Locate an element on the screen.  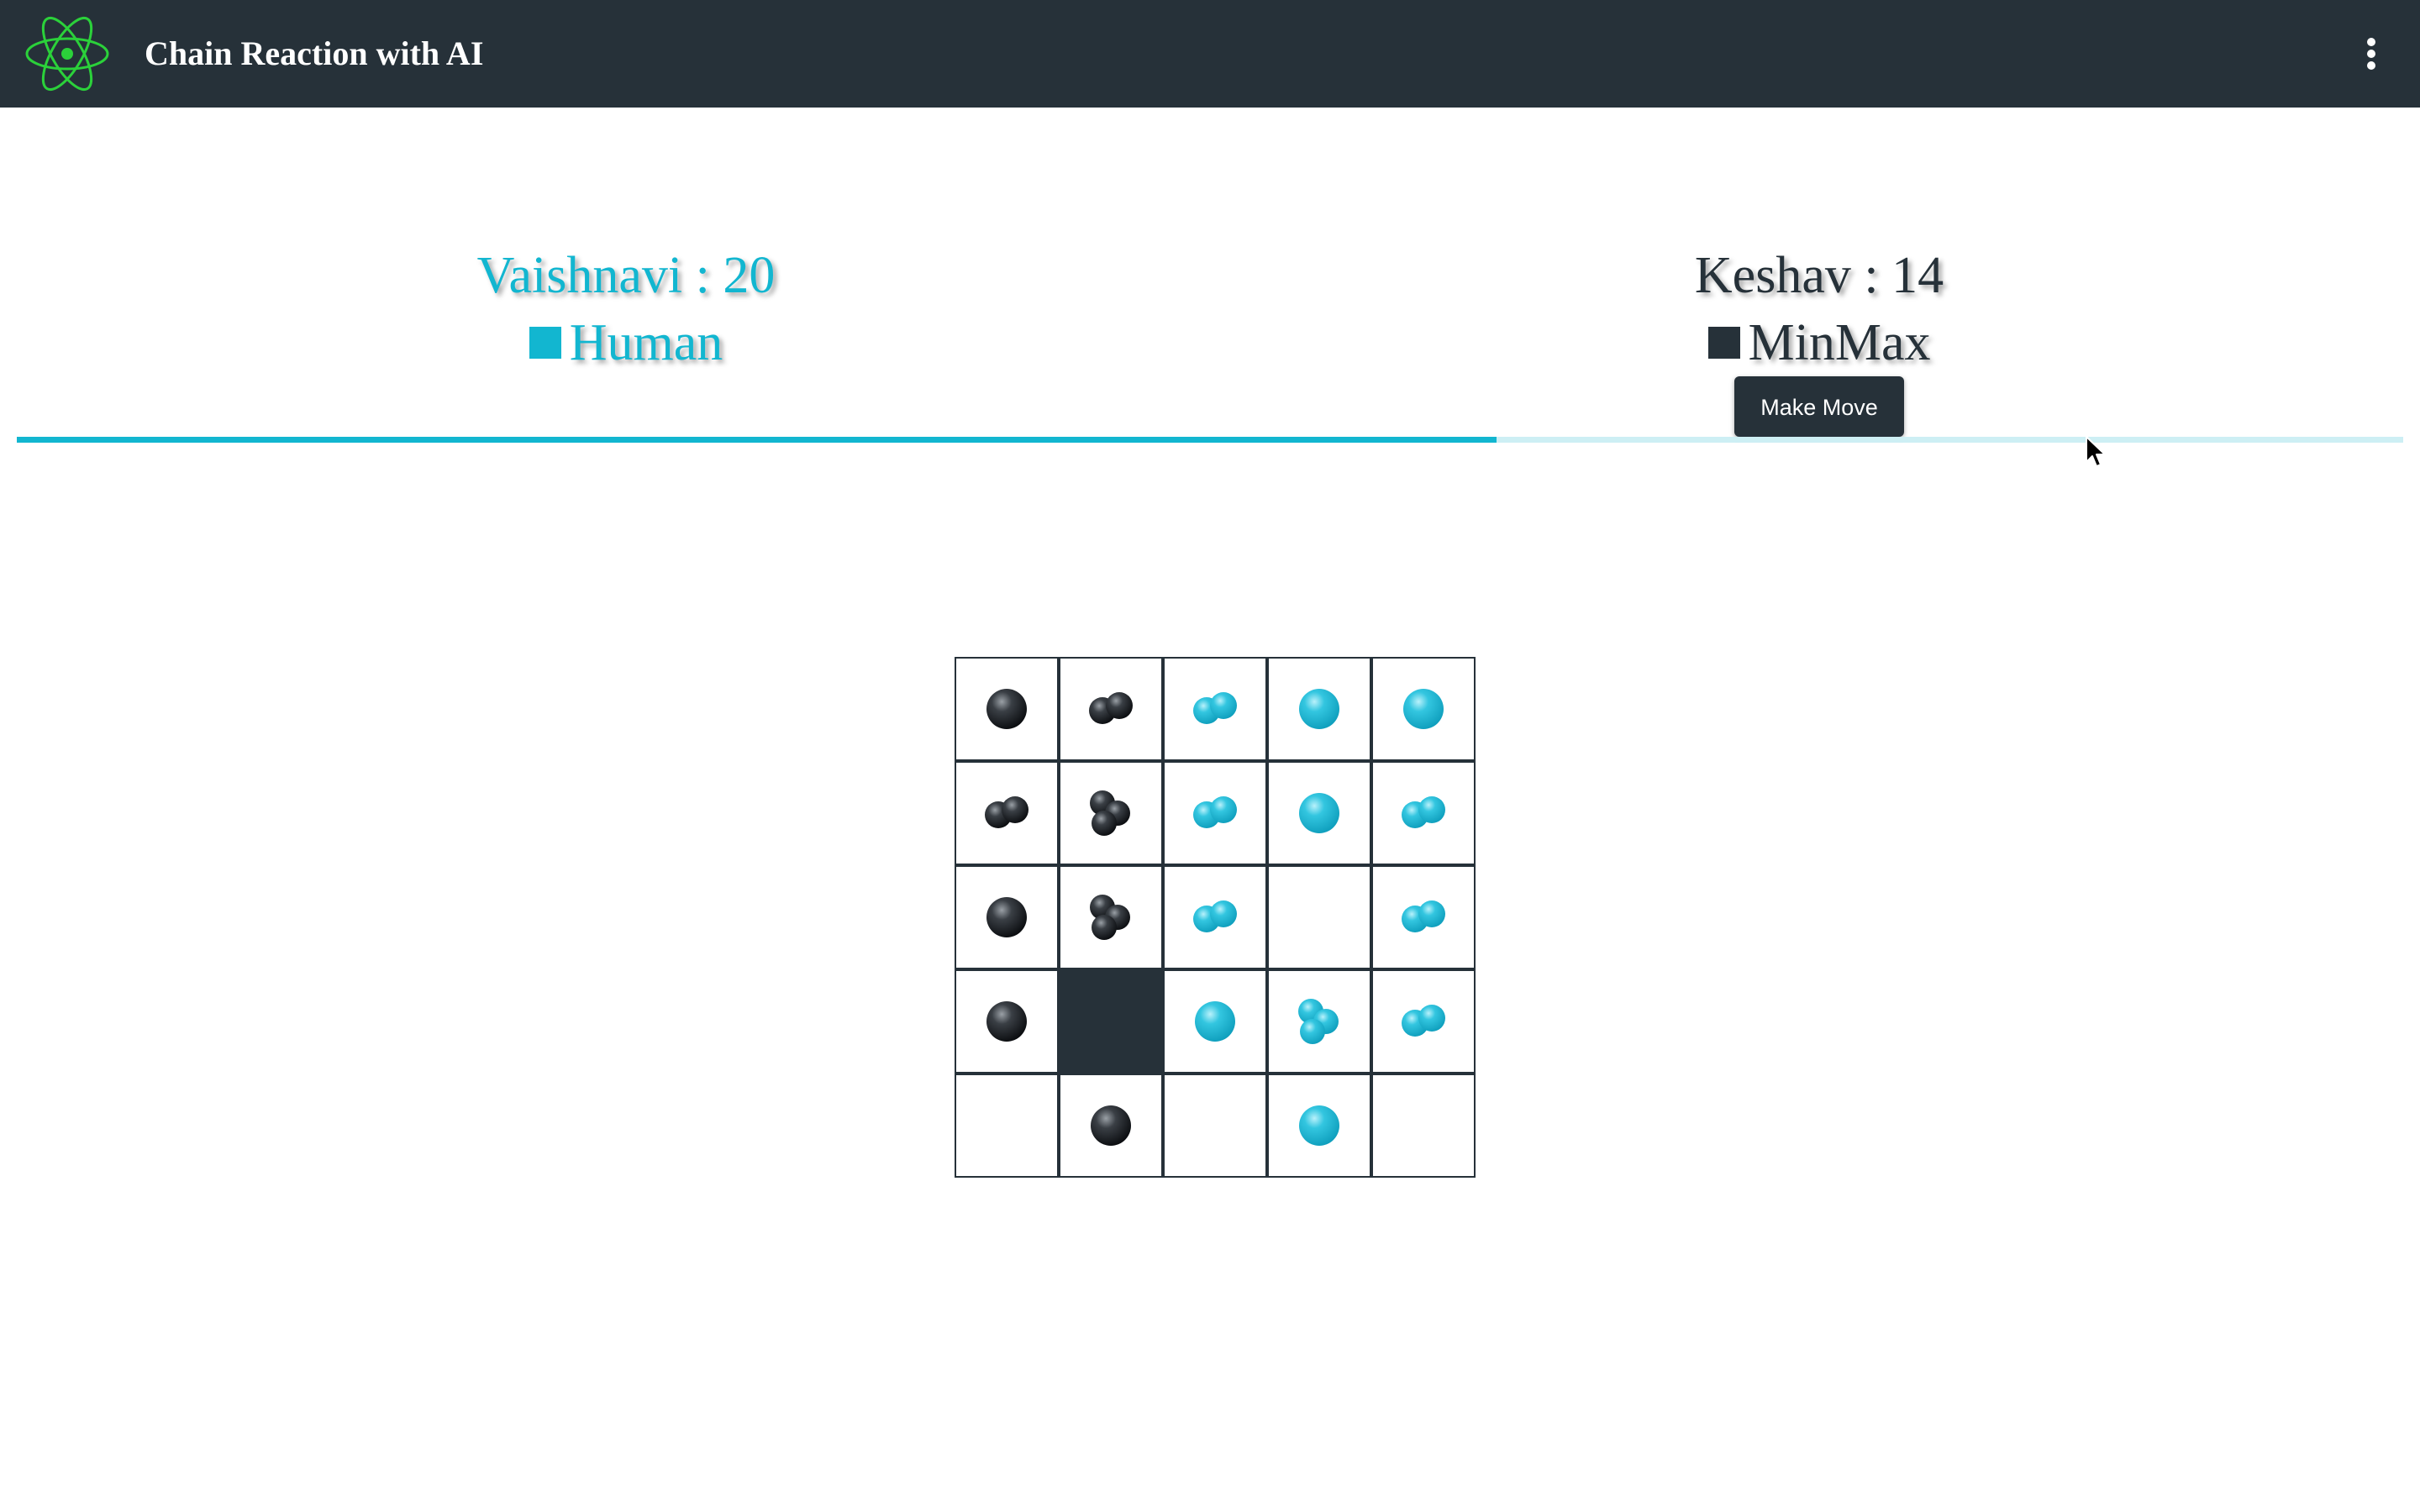
more-vertical-icon is located at coordinates (2371, 54).